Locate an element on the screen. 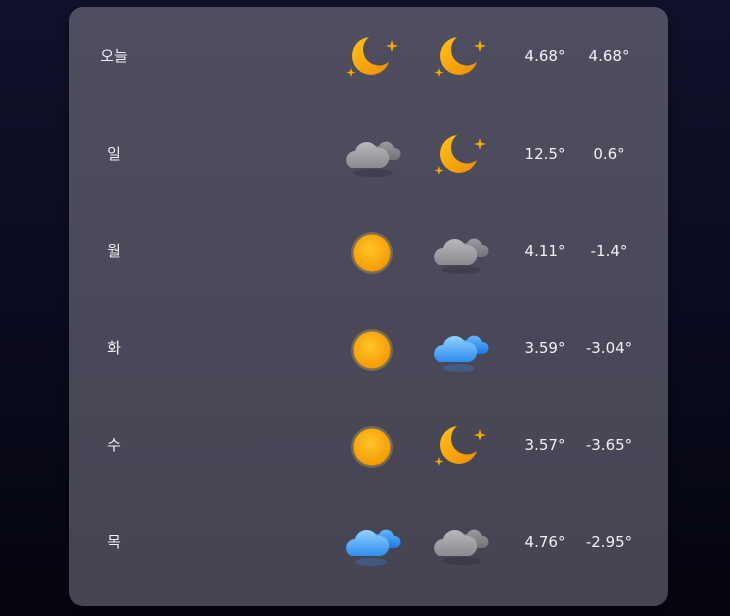 This screenshot has width=730, height=616. forecast-row: 화 3.59° -3.04° is located at coordinates (368, 348).